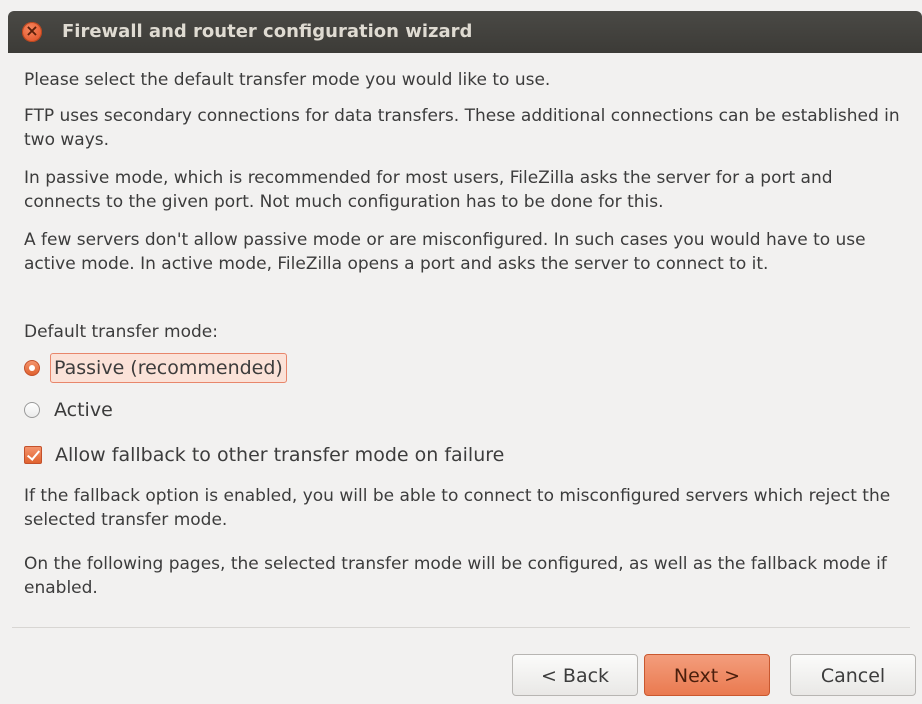  I want to click on active-radio-option: Active, so click(68, 410).